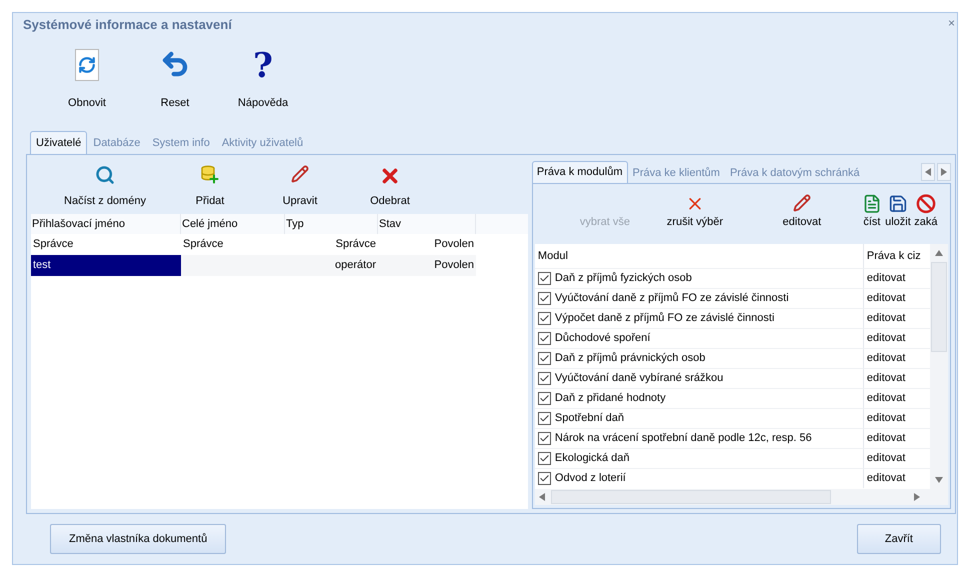 The width and height of the screenshot is (961, 571). What do you see at coordinates (894, 256) in the screenshot?
I see `column-header: Práva k ciz` at bounding box center [894, 256].